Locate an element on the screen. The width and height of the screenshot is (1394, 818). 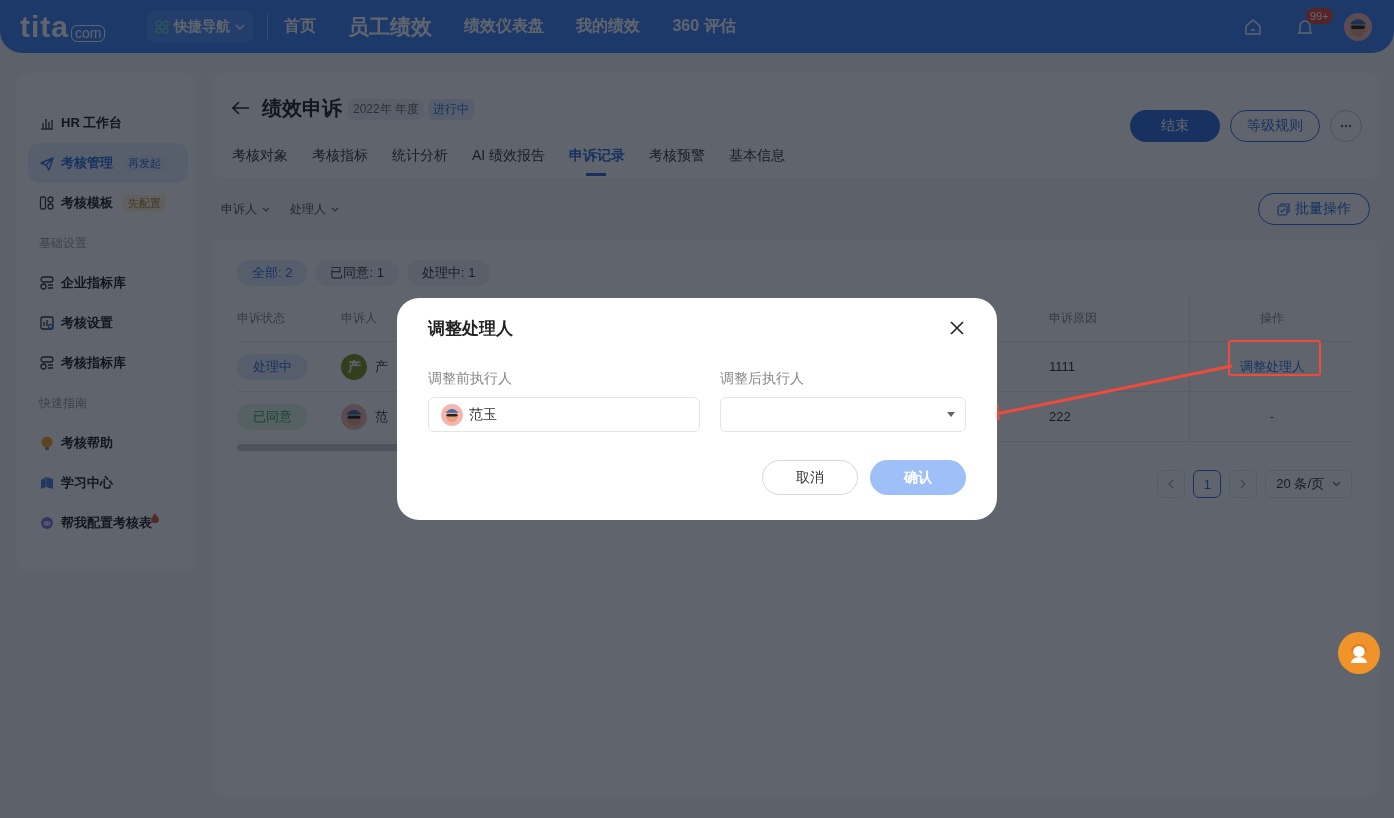
dialog-title: 调整处理人 is located at coordinates (470, 328).